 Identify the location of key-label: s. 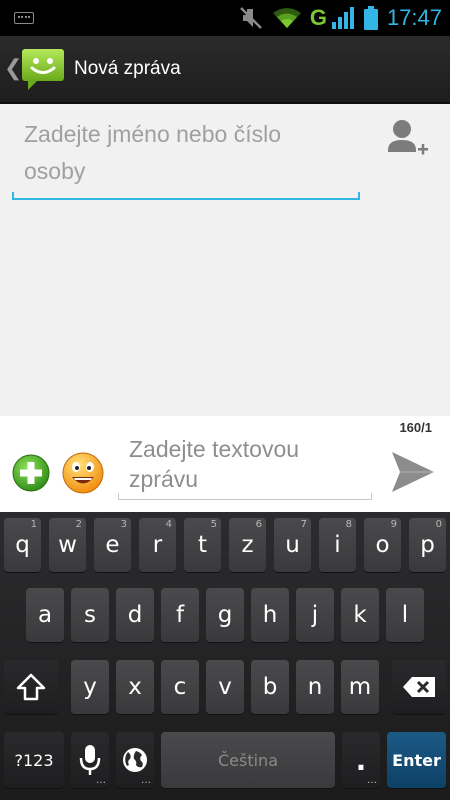
(90, 615).